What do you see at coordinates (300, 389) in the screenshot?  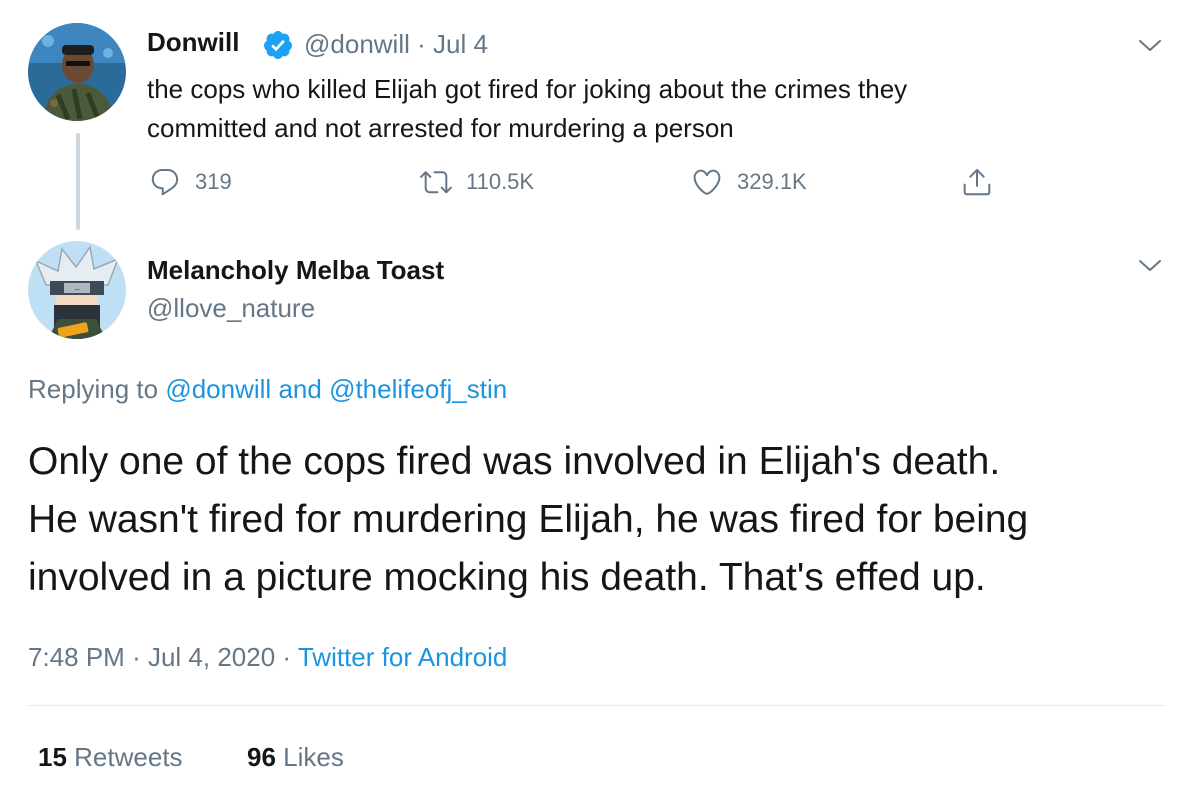 I see `replying-and: and` at bounding box center [300, 389].